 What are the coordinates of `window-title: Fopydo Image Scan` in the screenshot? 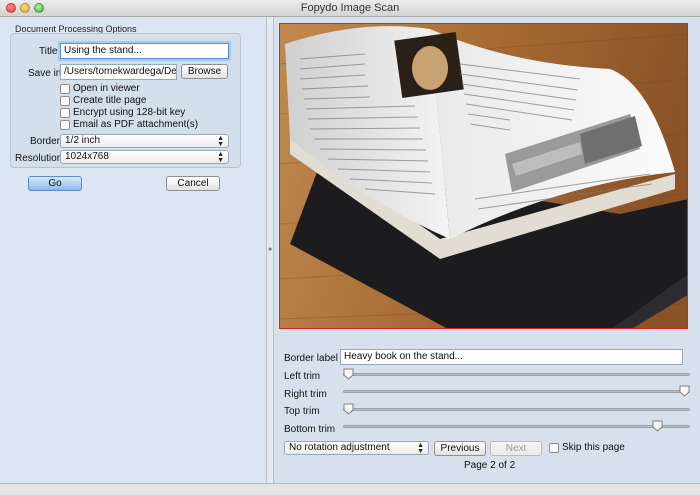 It's located at (350, 8).